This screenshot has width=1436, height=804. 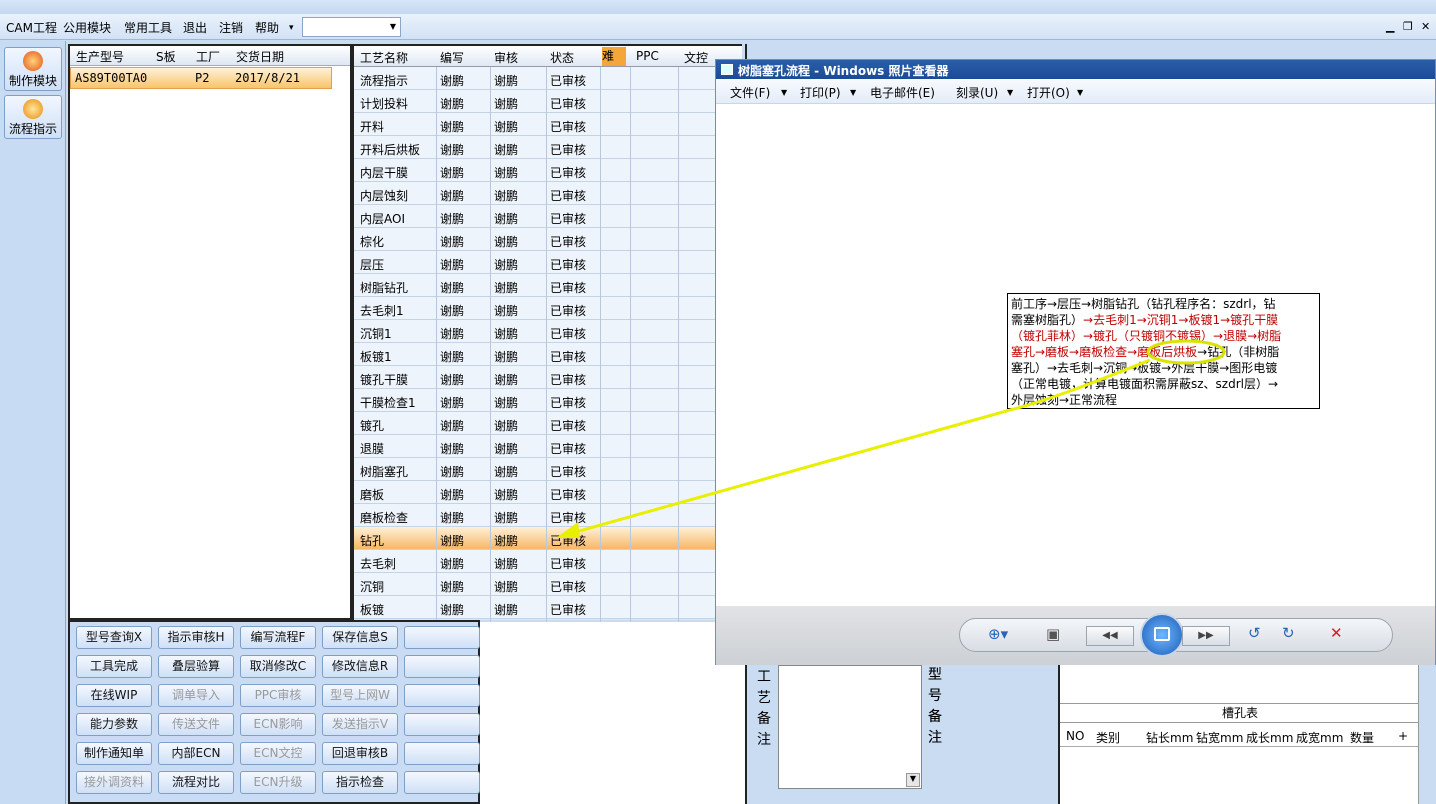 What do you see at coordinates (114, 724) in the screenshot?
I see `function-button: 能力参数` at bounding box center [114, 724].